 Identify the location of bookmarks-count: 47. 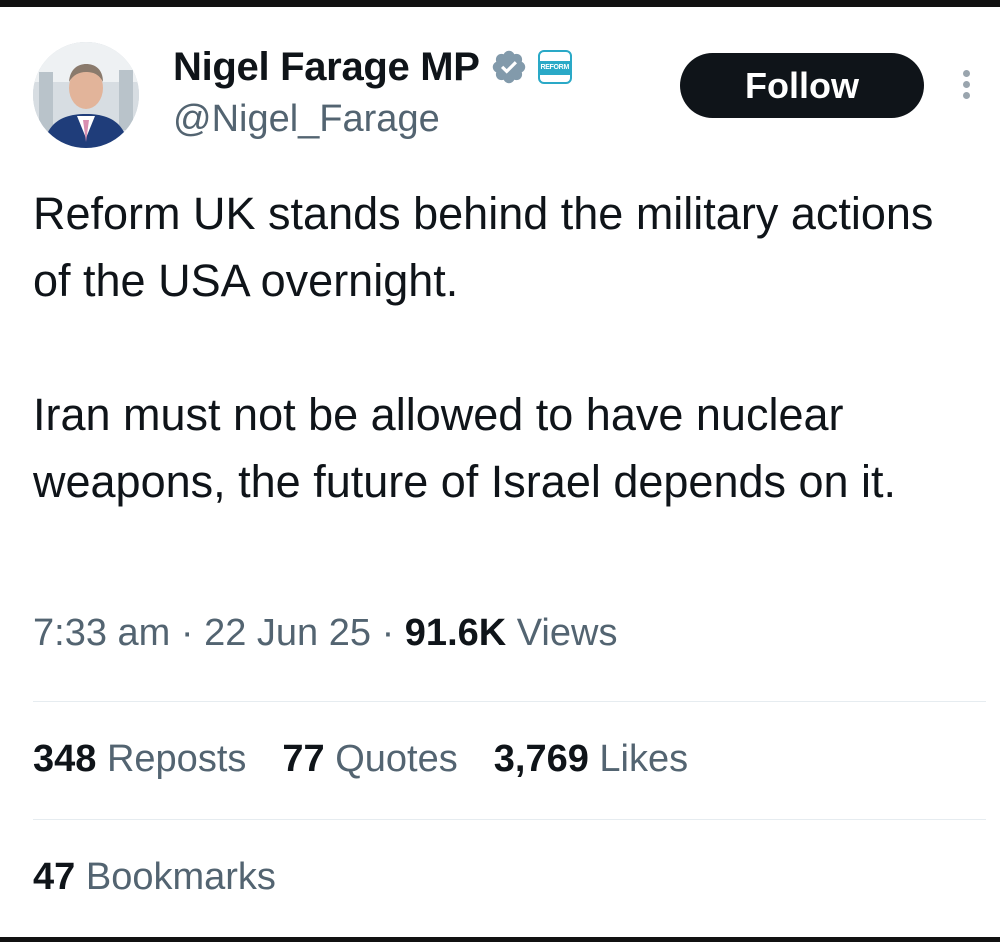
(54, 877).